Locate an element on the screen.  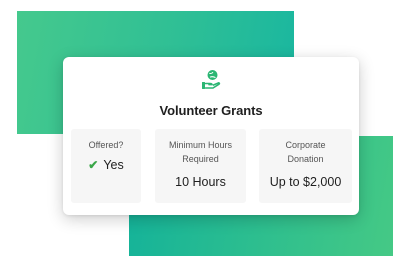
corporate-donation-label-line-1: Corporate is located at coordinates (305, 145).